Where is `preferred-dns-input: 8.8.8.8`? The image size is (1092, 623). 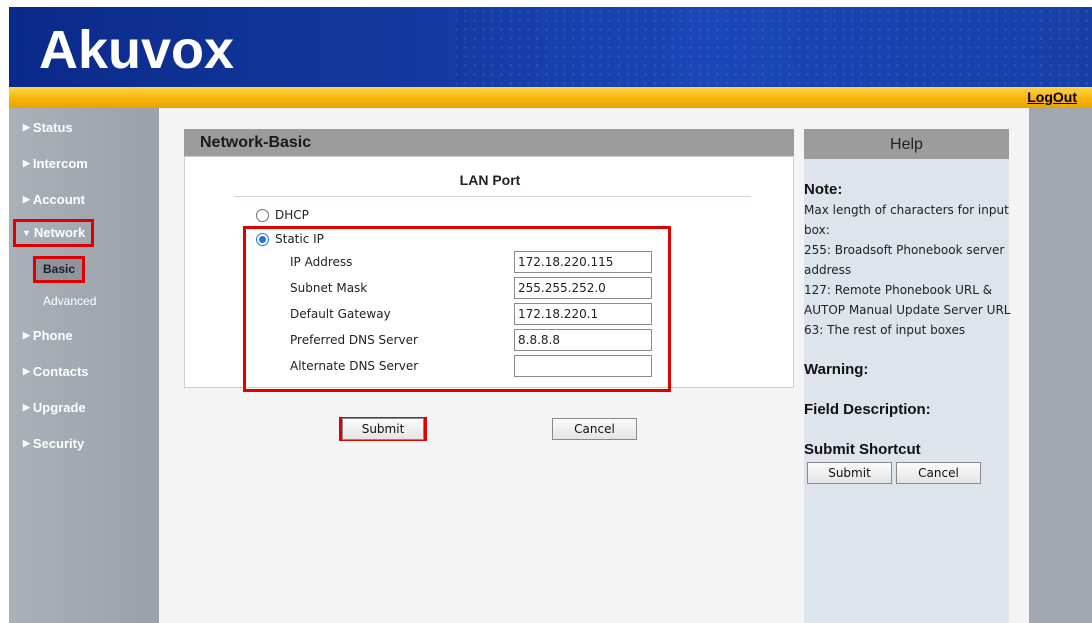
preferred-dns-input: 8.8.8.8 is located at coordinates (583, 340).